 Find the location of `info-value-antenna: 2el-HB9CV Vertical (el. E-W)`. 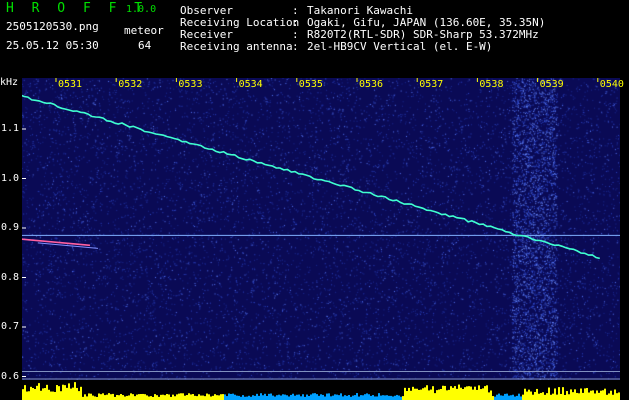

info-value-antenna: 2el-HB9CV Vertical (el. E-W) is located at coordinates (400, 46).